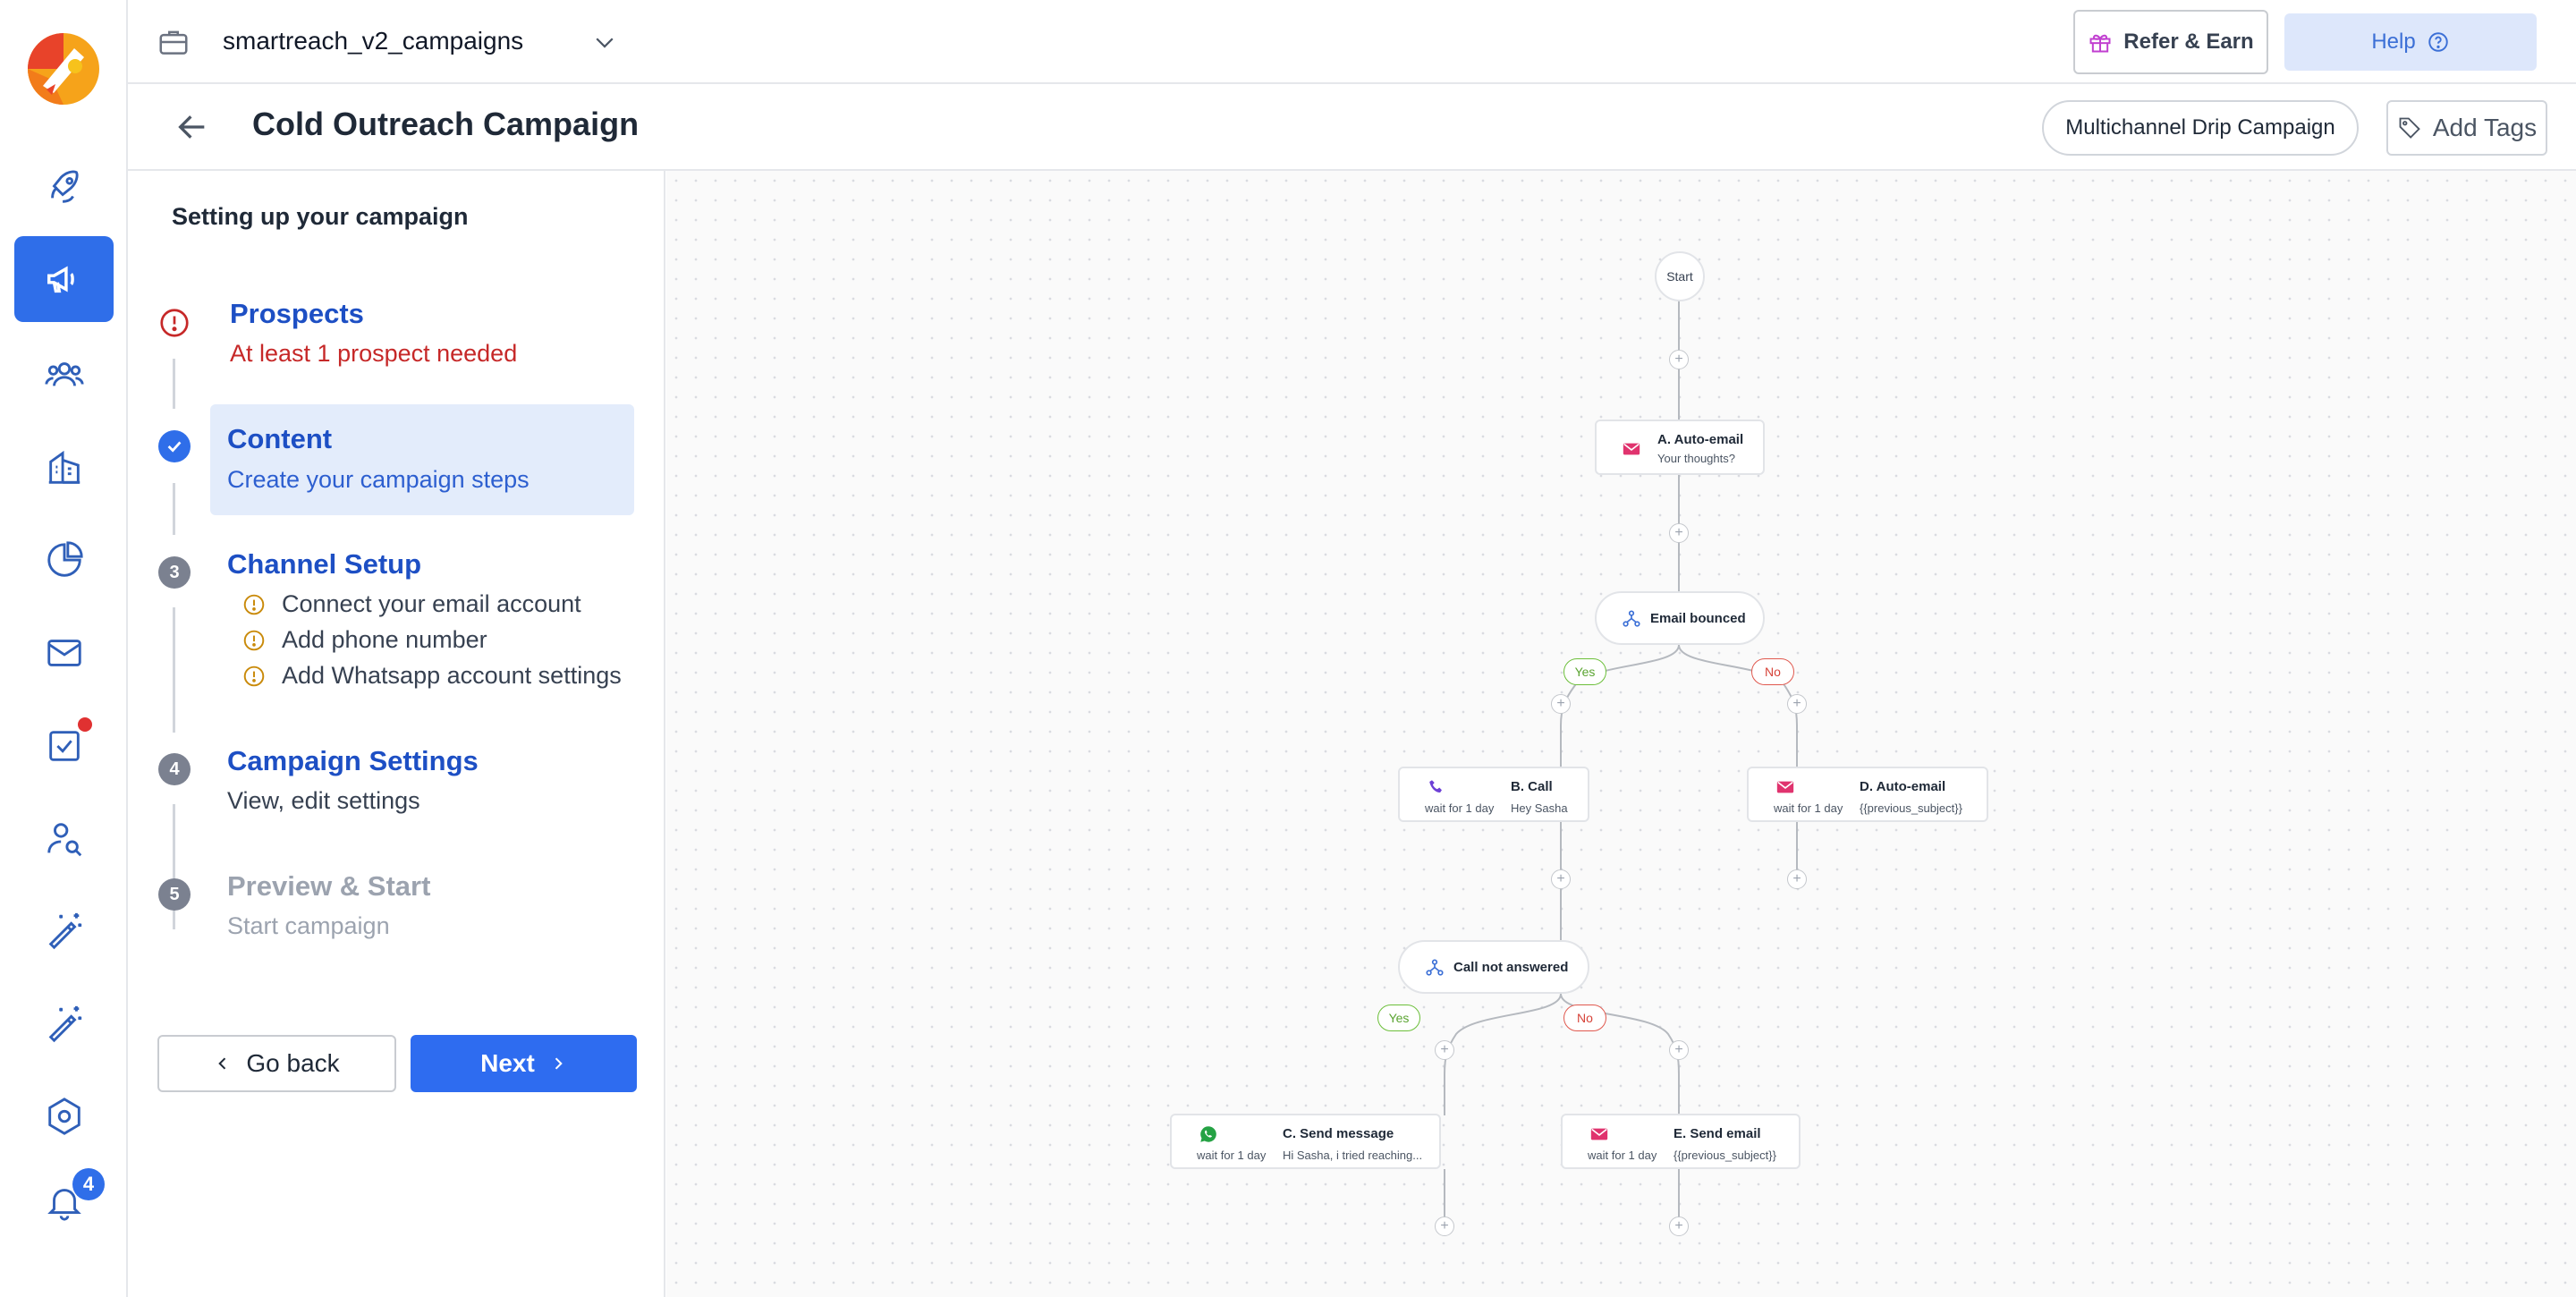  What do you see at coordinates (88, 1184) in the screenshot?
I see `notifications-badge: 4` at bounding box center [88, 1184].